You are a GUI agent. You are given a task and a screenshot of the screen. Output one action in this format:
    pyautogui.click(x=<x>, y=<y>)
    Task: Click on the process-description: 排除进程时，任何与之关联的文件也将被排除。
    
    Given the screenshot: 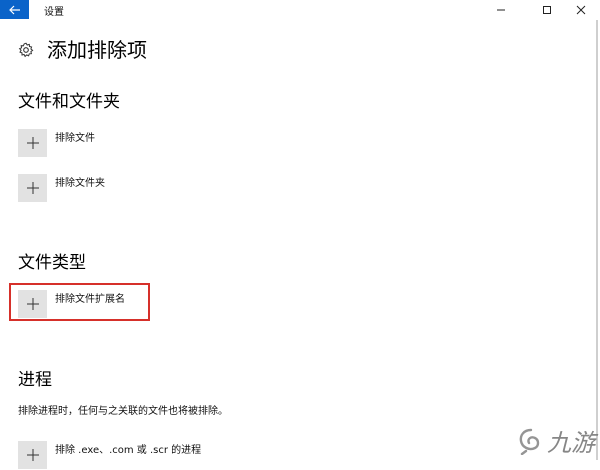 What is the action you would take?
    pyautogui.click(x=123, y=411)
    